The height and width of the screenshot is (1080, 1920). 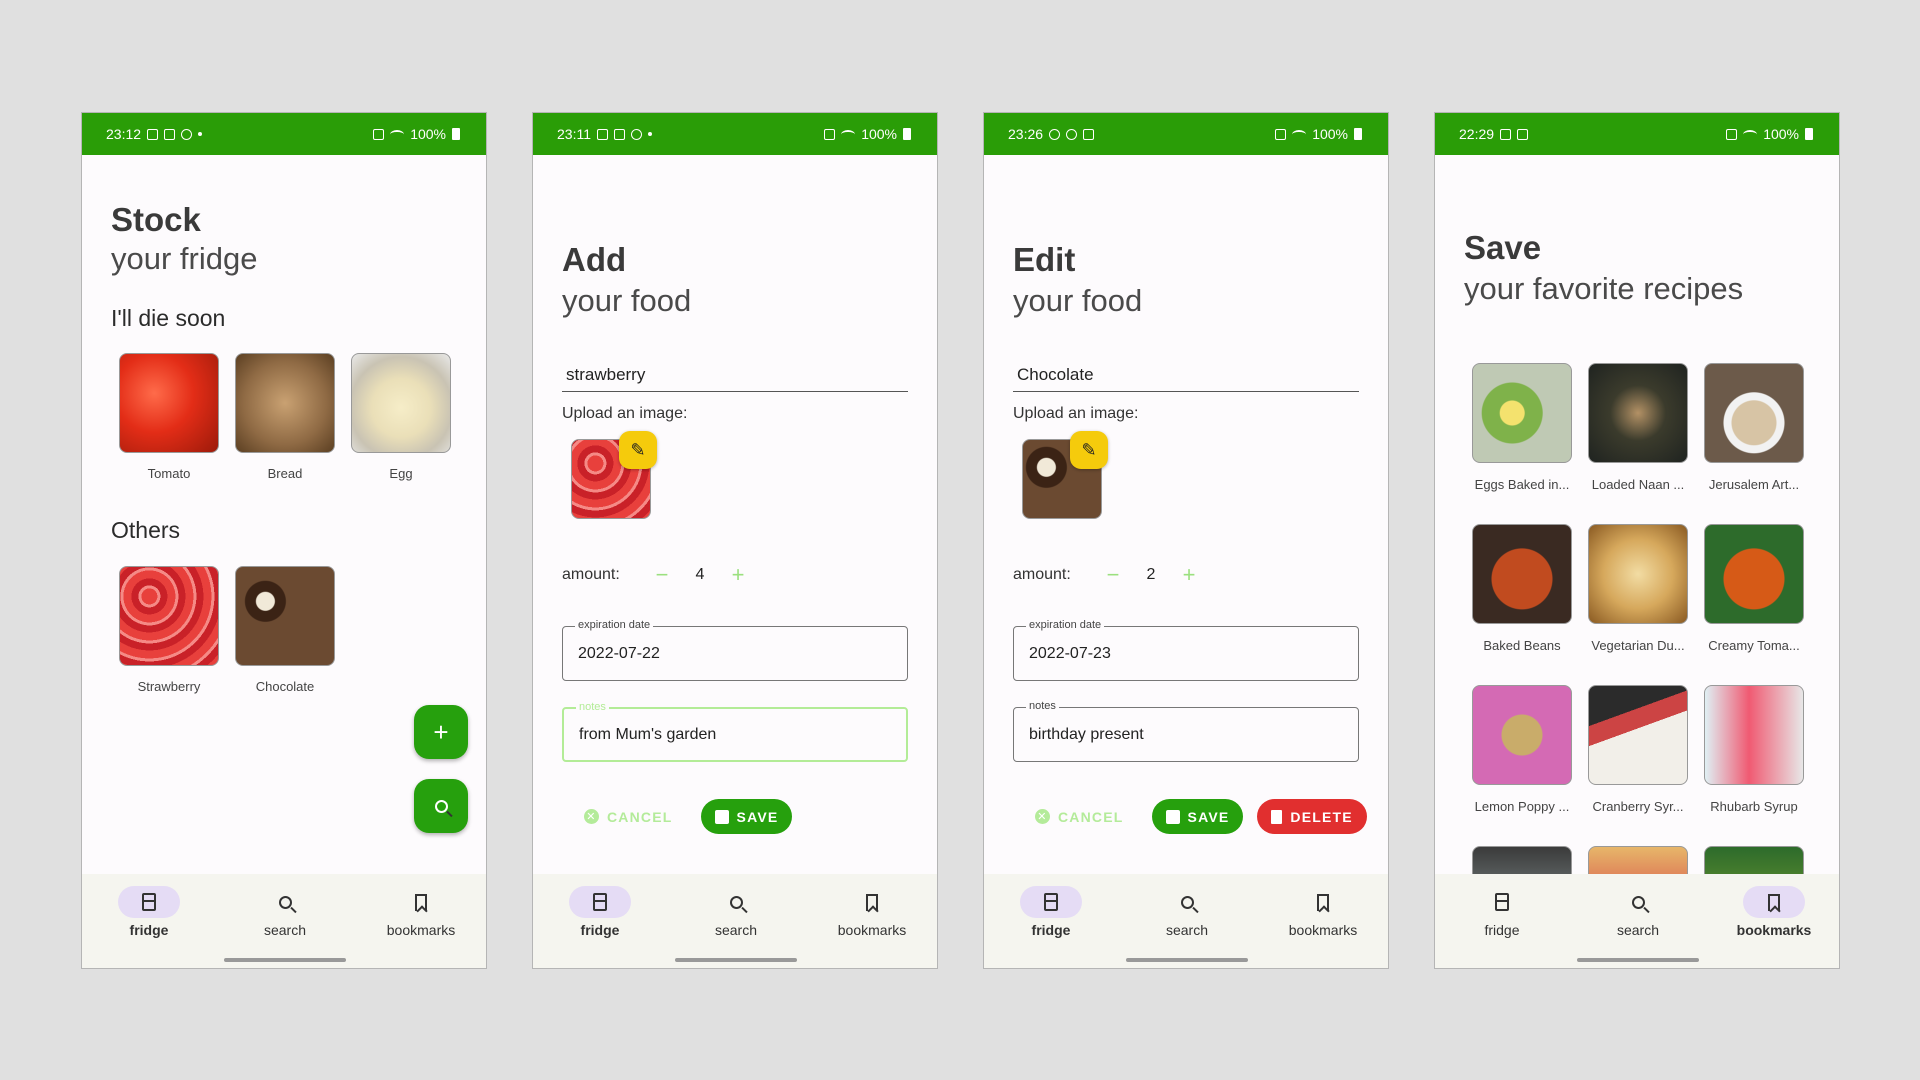 What do you see at coordinates (124, 134) in the screenshot?
I see `status-time: 23:12` at bounding box center [124, 134].